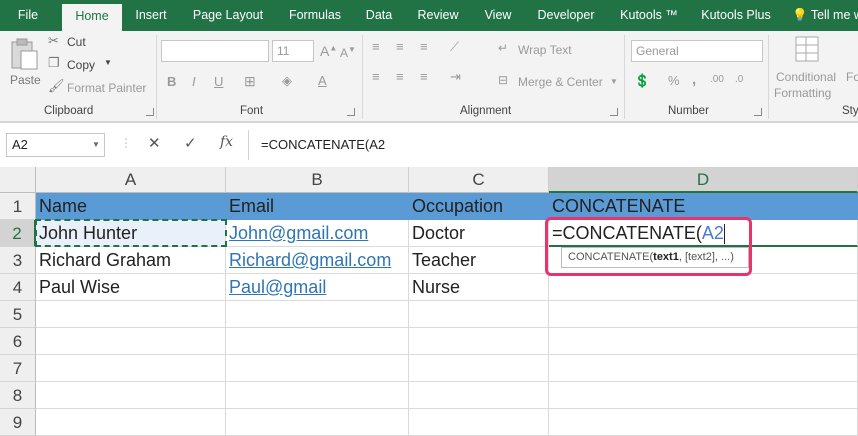  I want to click on enter-icon: ✓, so click(190, 143).